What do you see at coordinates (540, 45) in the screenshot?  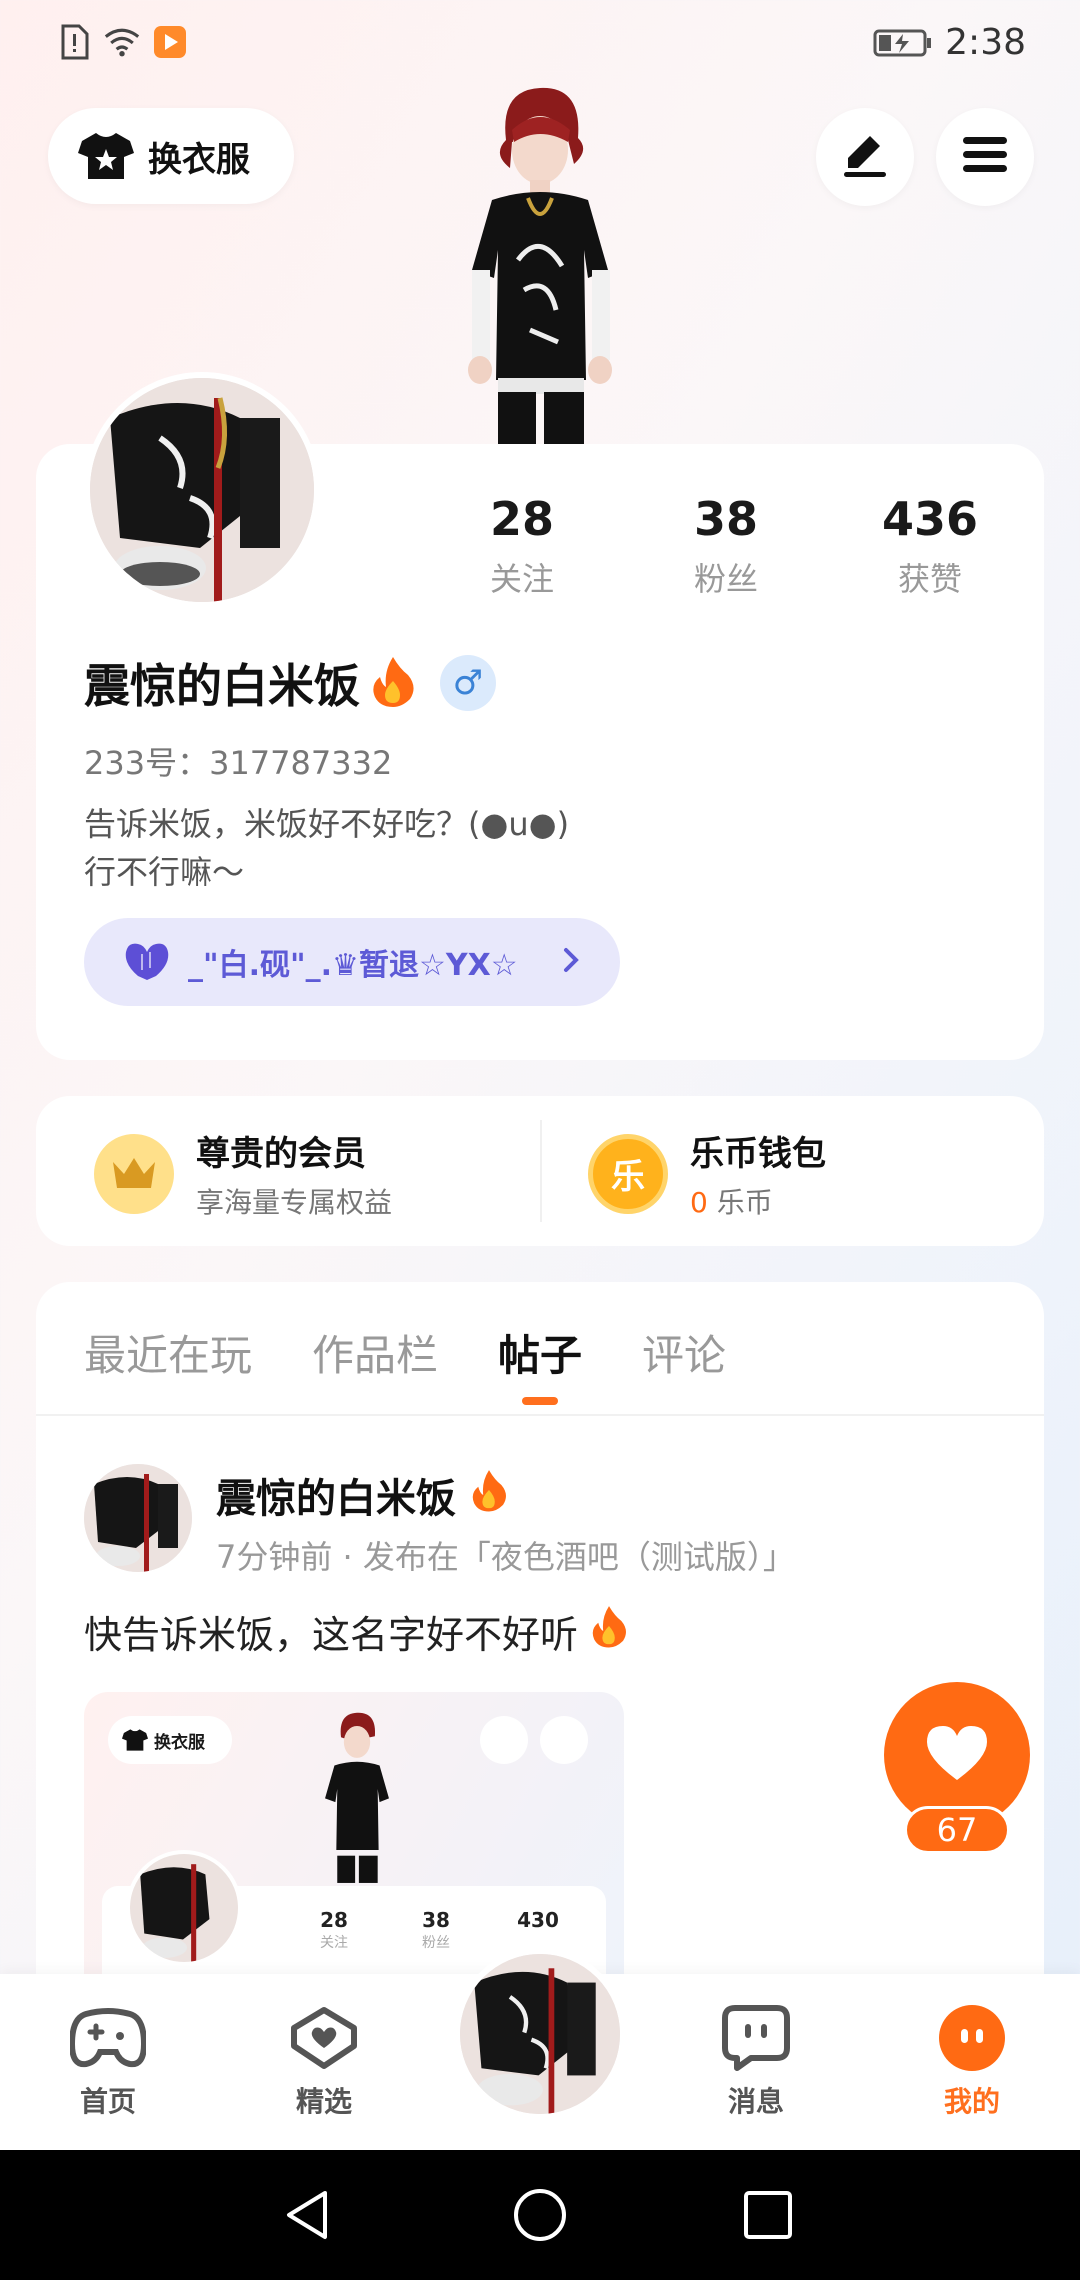 I see `status-bar: 2:38` at bounding box center [540, 45].